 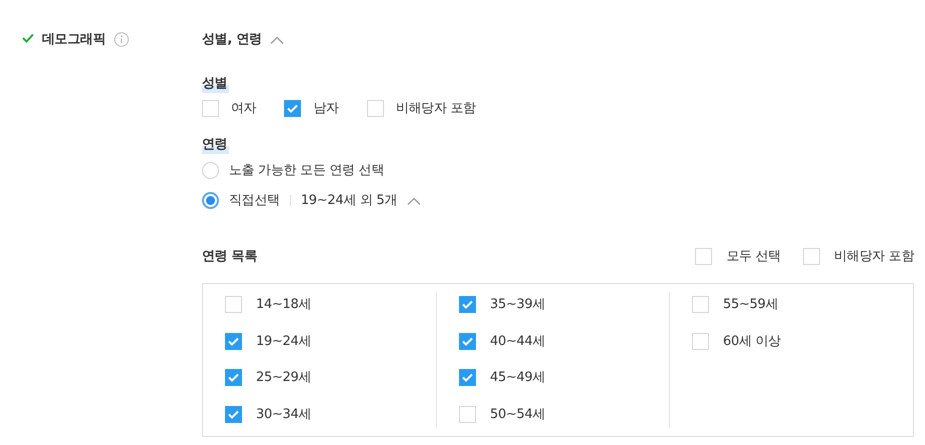 I want to click on checkbox-label: 25~29세, so click(x=284, y=378).